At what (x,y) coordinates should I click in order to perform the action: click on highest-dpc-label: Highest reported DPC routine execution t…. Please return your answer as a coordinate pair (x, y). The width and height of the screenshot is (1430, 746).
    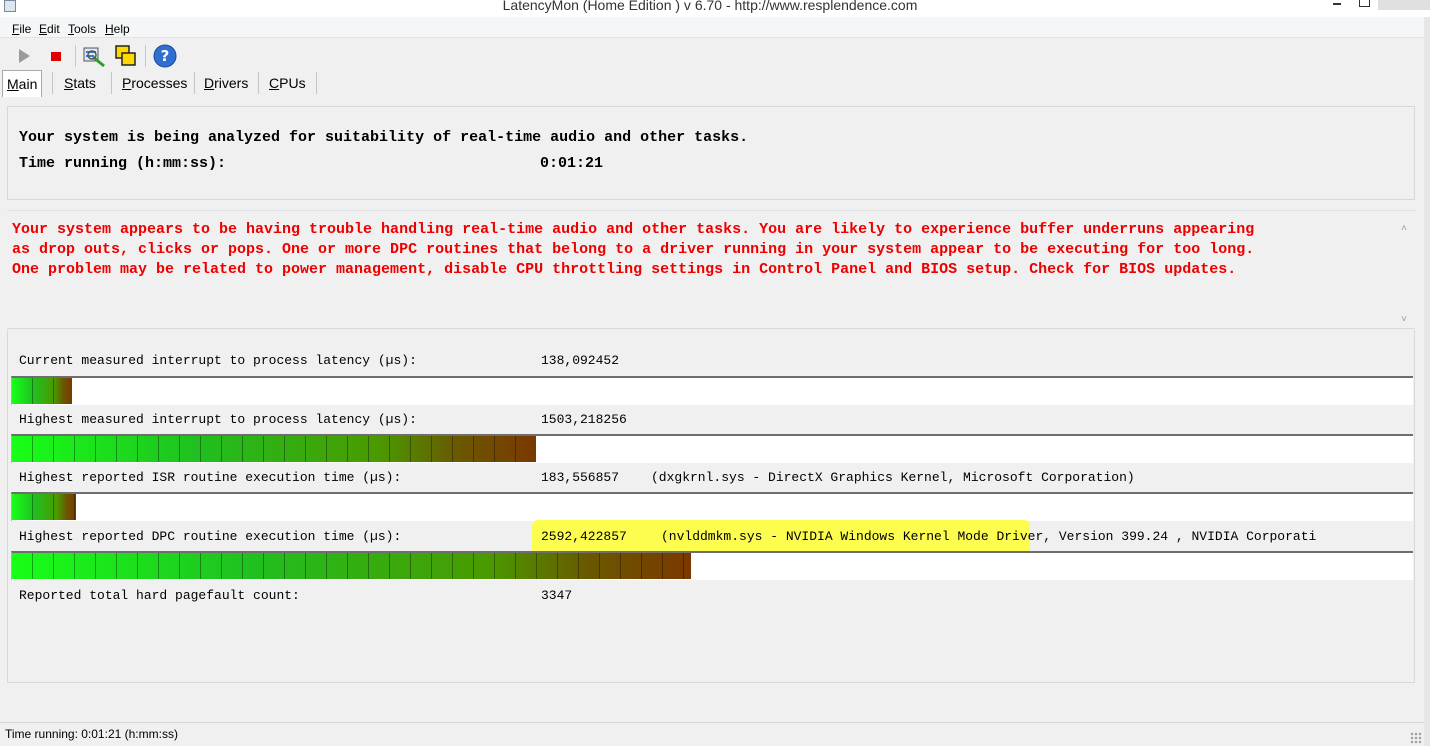
    Looking at the image, I should click on (210, 536).